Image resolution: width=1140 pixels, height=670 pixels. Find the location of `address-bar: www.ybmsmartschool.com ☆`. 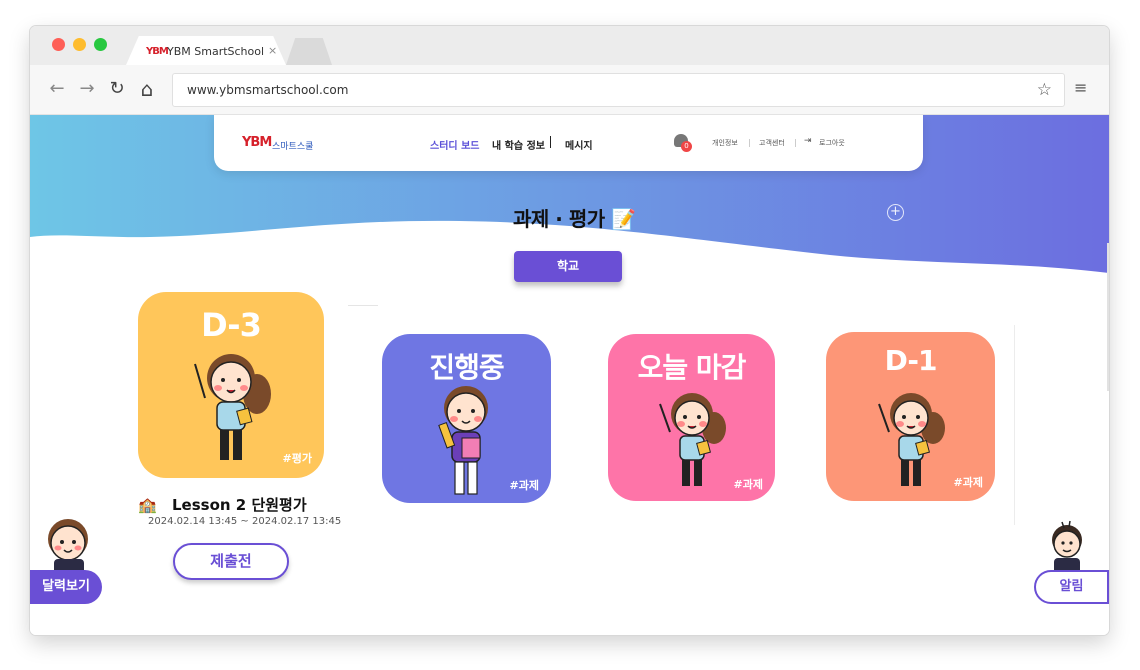

address-bar: www.ybmsmartschool.com ☆ is located at coordinates (618, 90).